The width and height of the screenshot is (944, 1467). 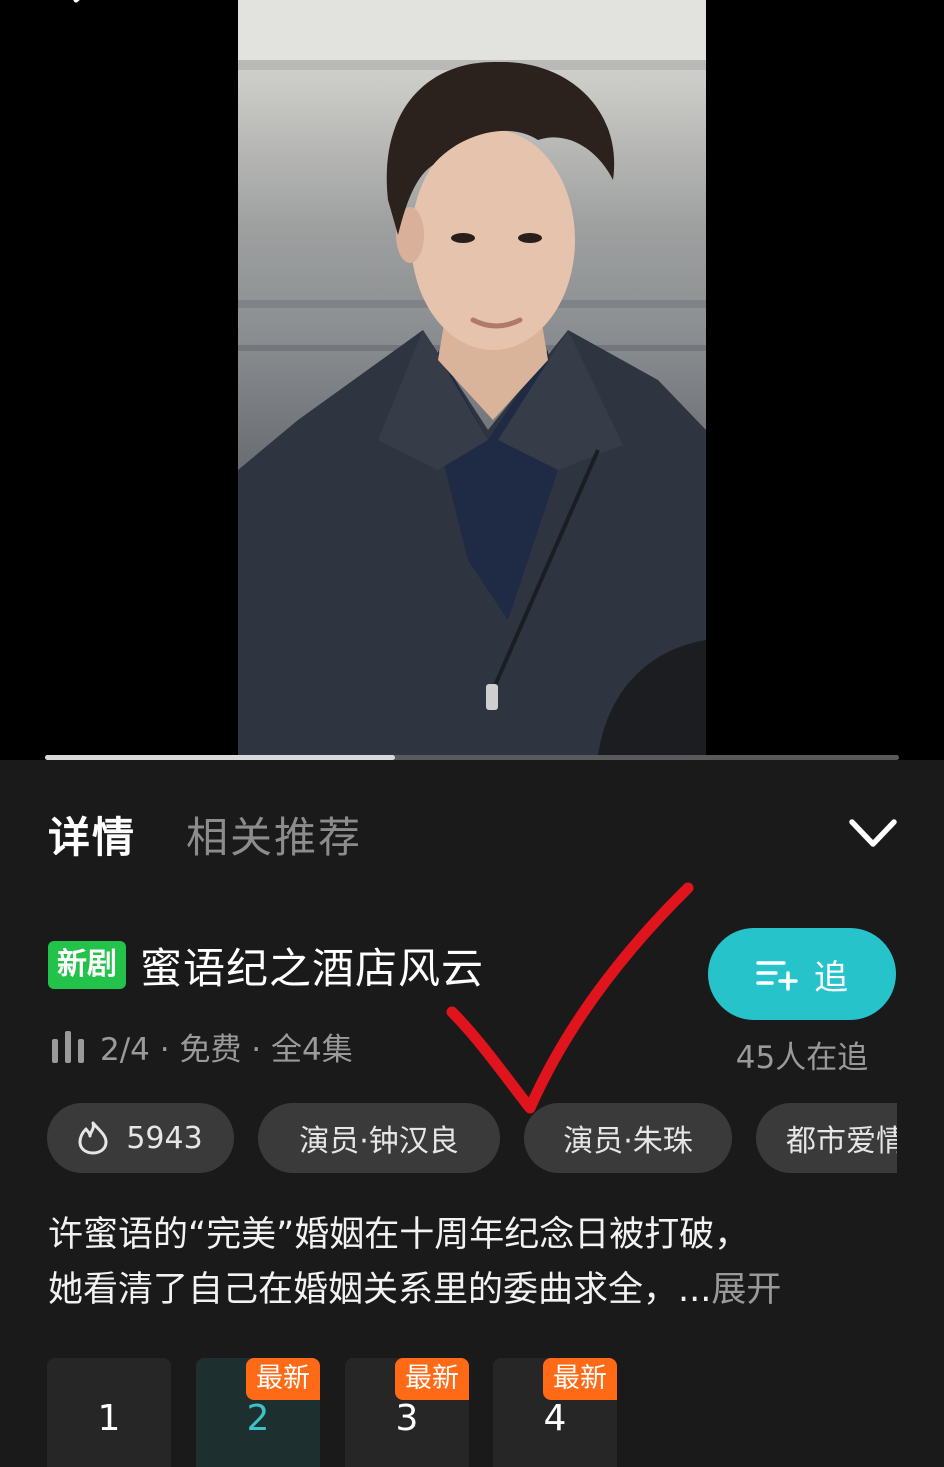 I want to click on episode-button: 最新 4, so click(x=555, y=1412).